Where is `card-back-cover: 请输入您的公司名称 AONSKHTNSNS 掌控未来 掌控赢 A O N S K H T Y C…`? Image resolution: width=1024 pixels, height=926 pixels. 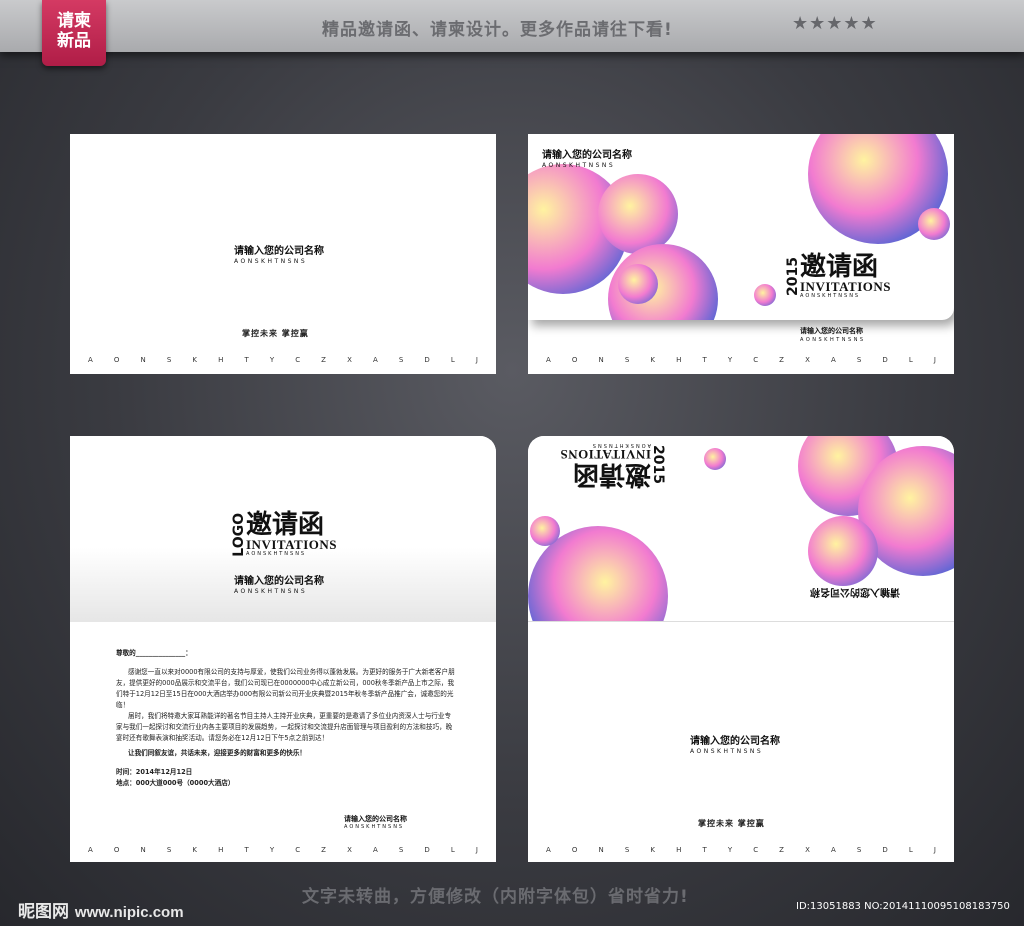
card-back-cover: 请输入您的公司名称 AONSKHTNSNS 掌控未来 掌控赢 A O N S K H T Y C… is located at coordinates (283, 254).